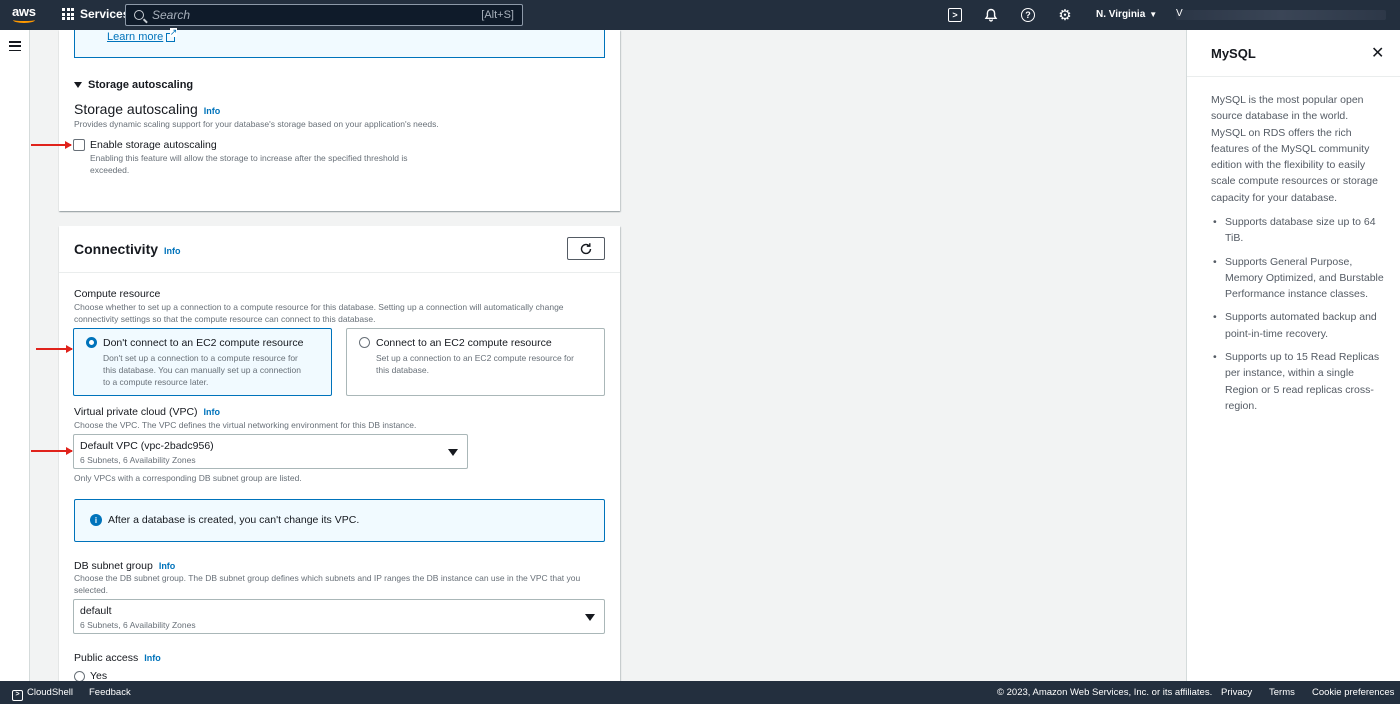 This screenshot has width=1400, height=704. Describe the element at coordinates (1353, 692) in the screenshot. I see `cookie-preferences-link: Cookie preferences` at that location.